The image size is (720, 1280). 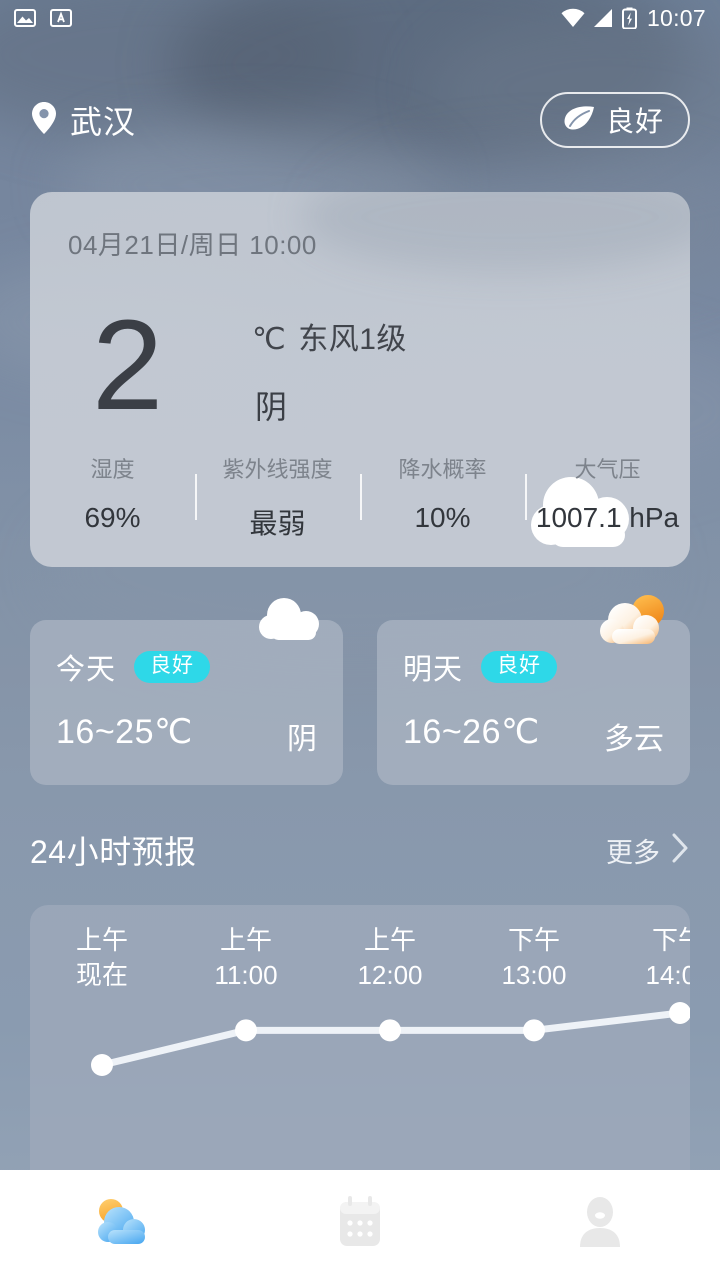 I want to click on today-forecast-card: 今天 良好 16~25℃ 阴, so click(x=186, y=691).